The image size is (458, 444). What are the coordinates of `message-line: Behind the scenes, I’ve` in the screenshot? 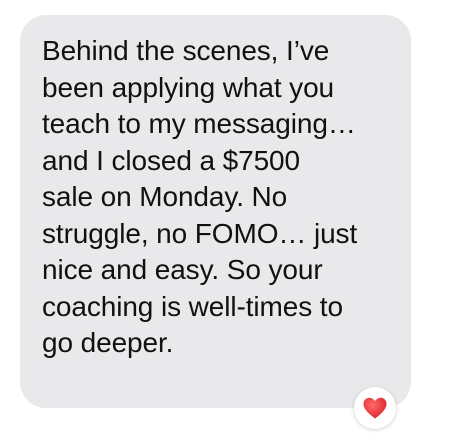 It's located at (186, 50).